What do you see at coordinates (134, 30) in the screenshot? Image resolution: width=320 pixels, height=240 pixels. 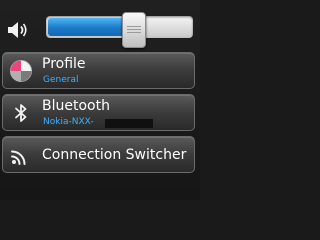 I see `volume-slider-thumb` at bounding box center [134, 30].